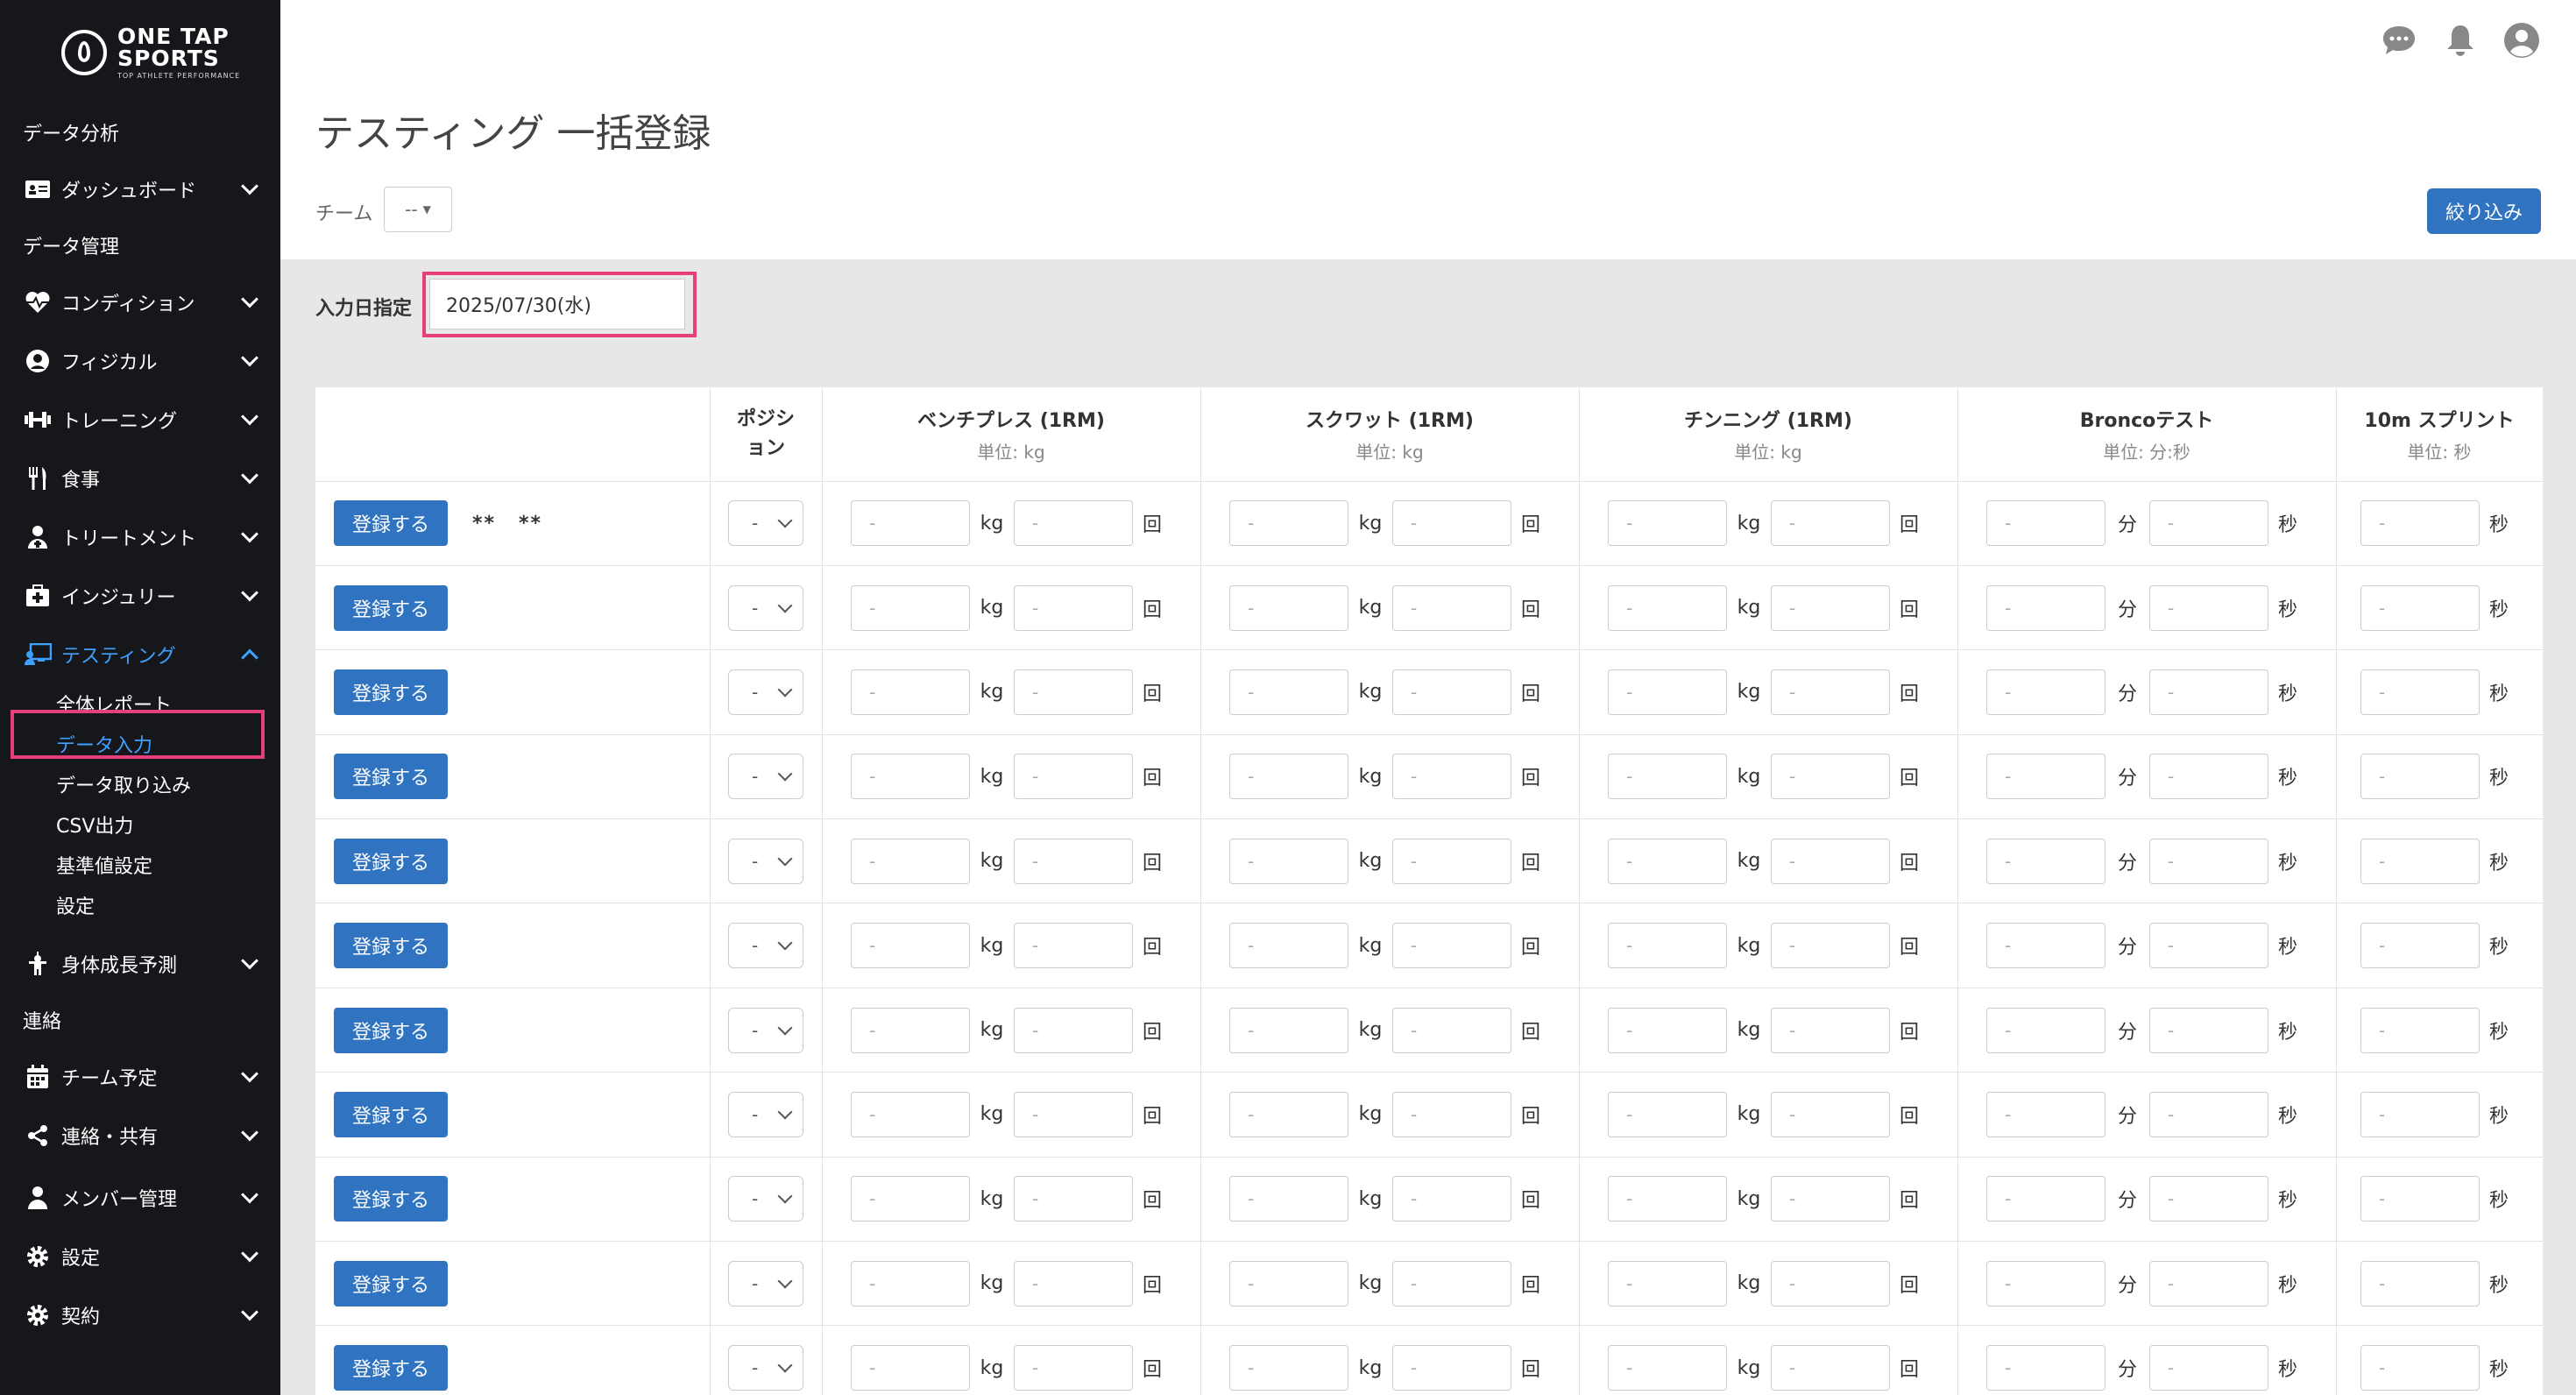 The height and width of the screenshot is (1395, 2576). I want to click on sidebar-item-training: トレーニング, so click(140, 419).